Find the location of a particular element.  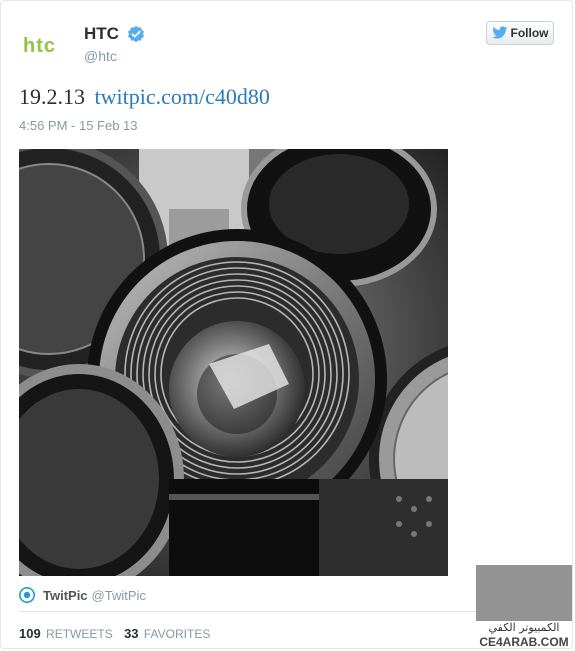

source-handle: @TwitPic is located at coordinates (119, 595).